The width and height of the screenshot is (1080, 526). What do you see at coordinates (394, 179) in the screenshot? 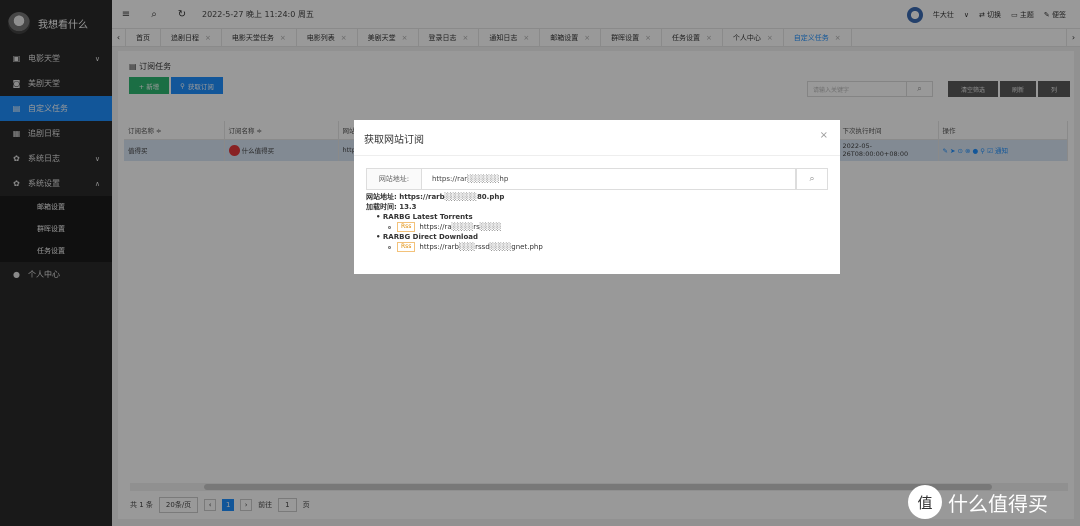
I see `url-label: 网站地址:` at bounding box center [394, 179].